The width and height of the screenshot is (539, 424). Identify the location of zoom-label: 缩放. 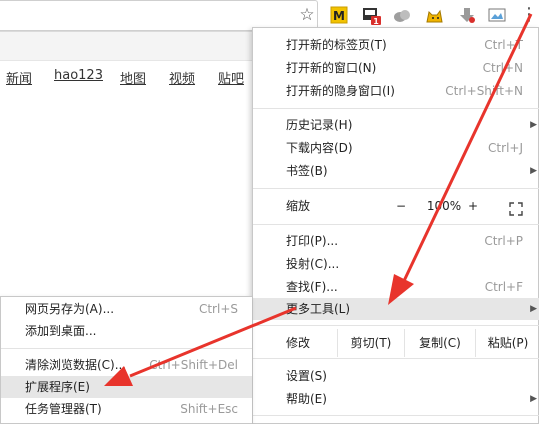
(298, 206).